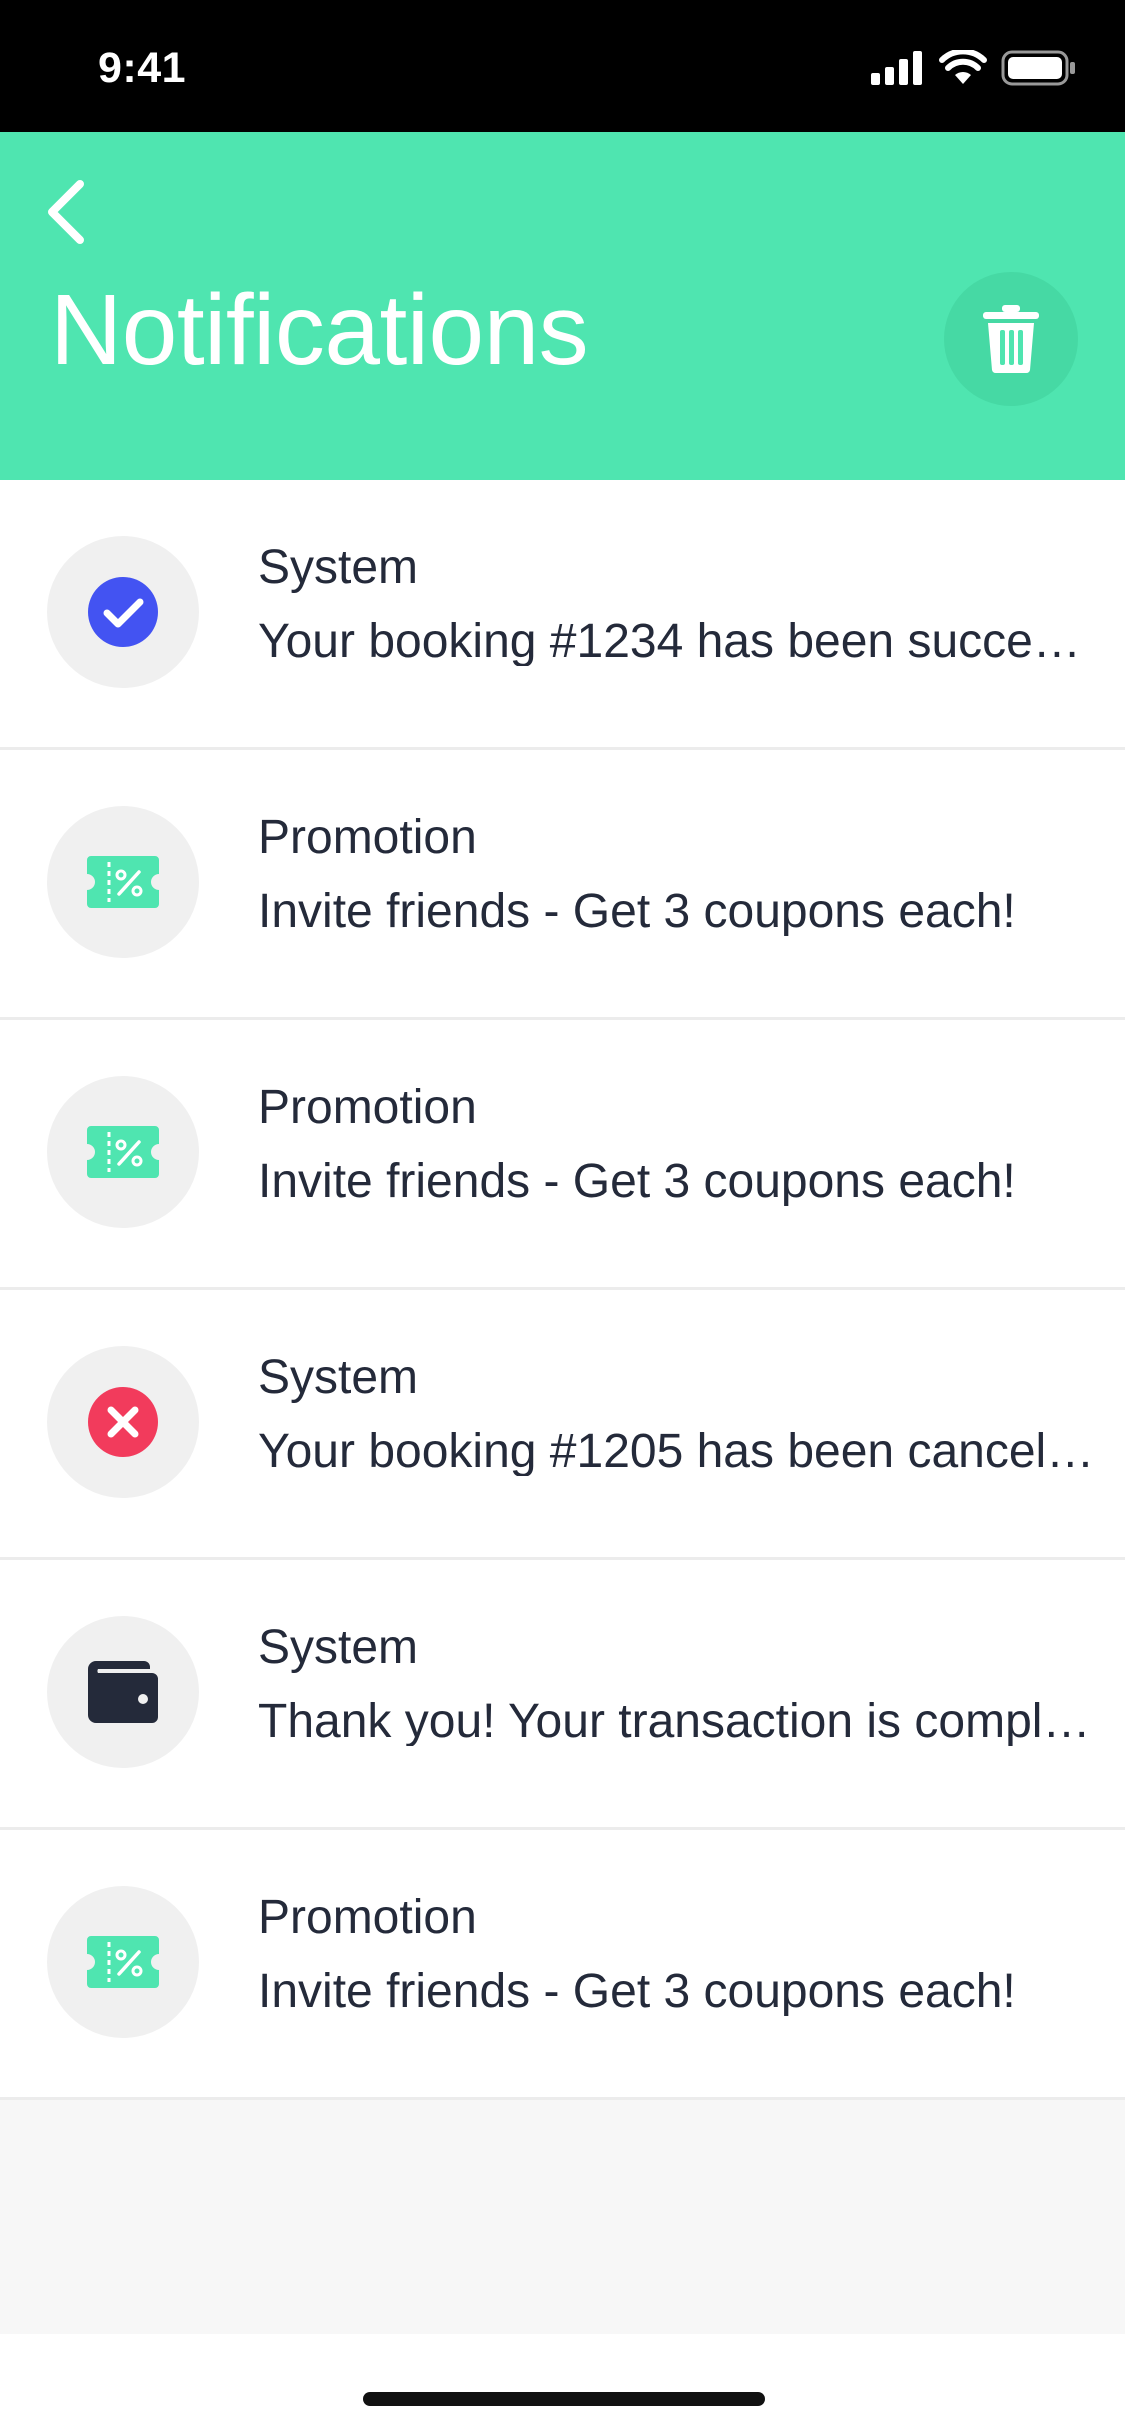 This screenshot has height=2436, width=1125. What do you see at coordinates (963, 67) in the screenshot?
I see `wifi-icon` at bounding box center [963, 67].